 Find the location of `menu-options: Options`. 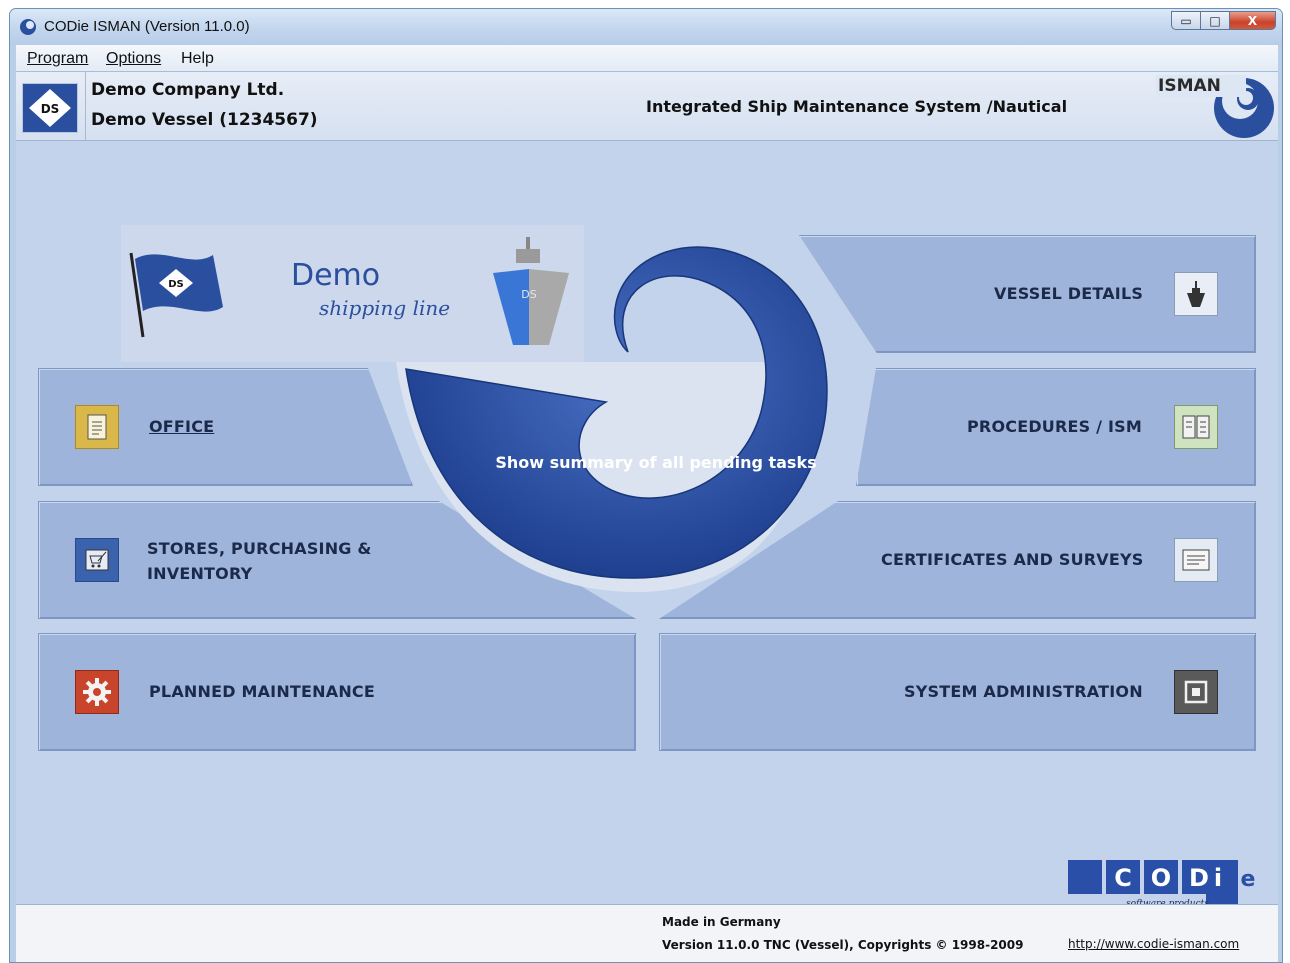

menu-options: Options is located at coordinates (133, 59).